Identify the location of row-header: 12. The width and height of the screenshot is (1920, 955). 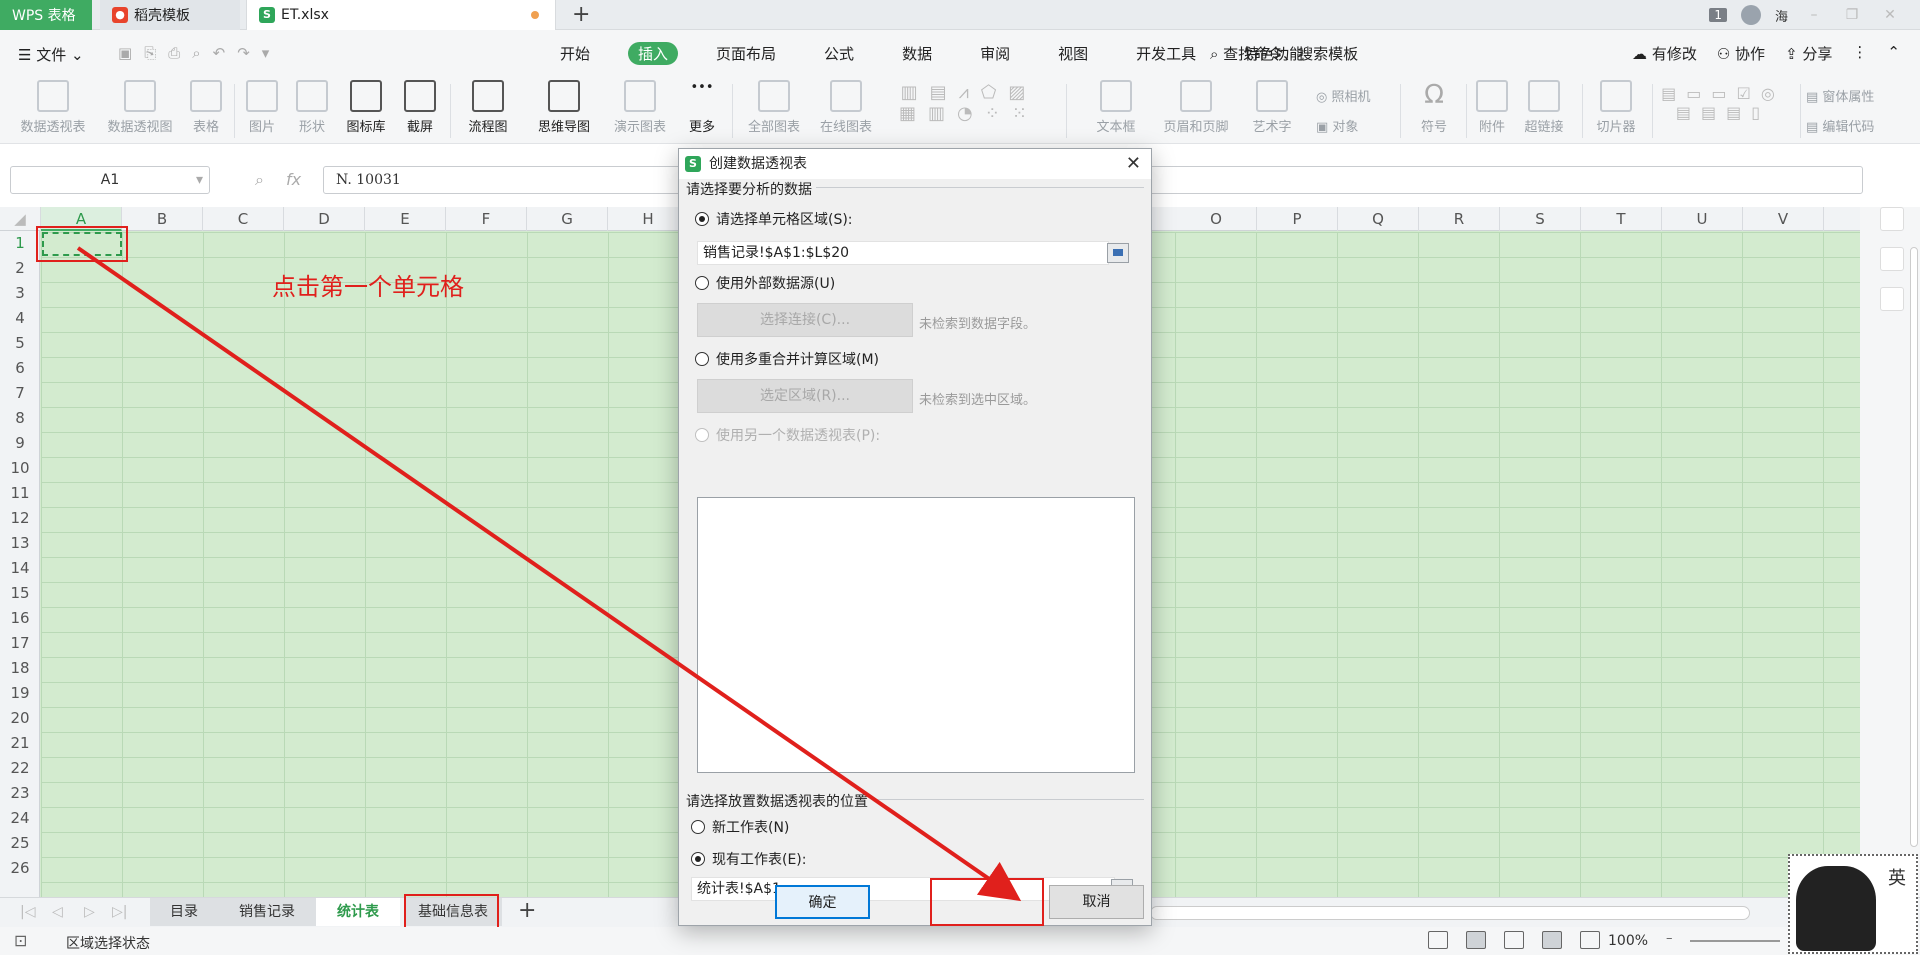
(20, 518).